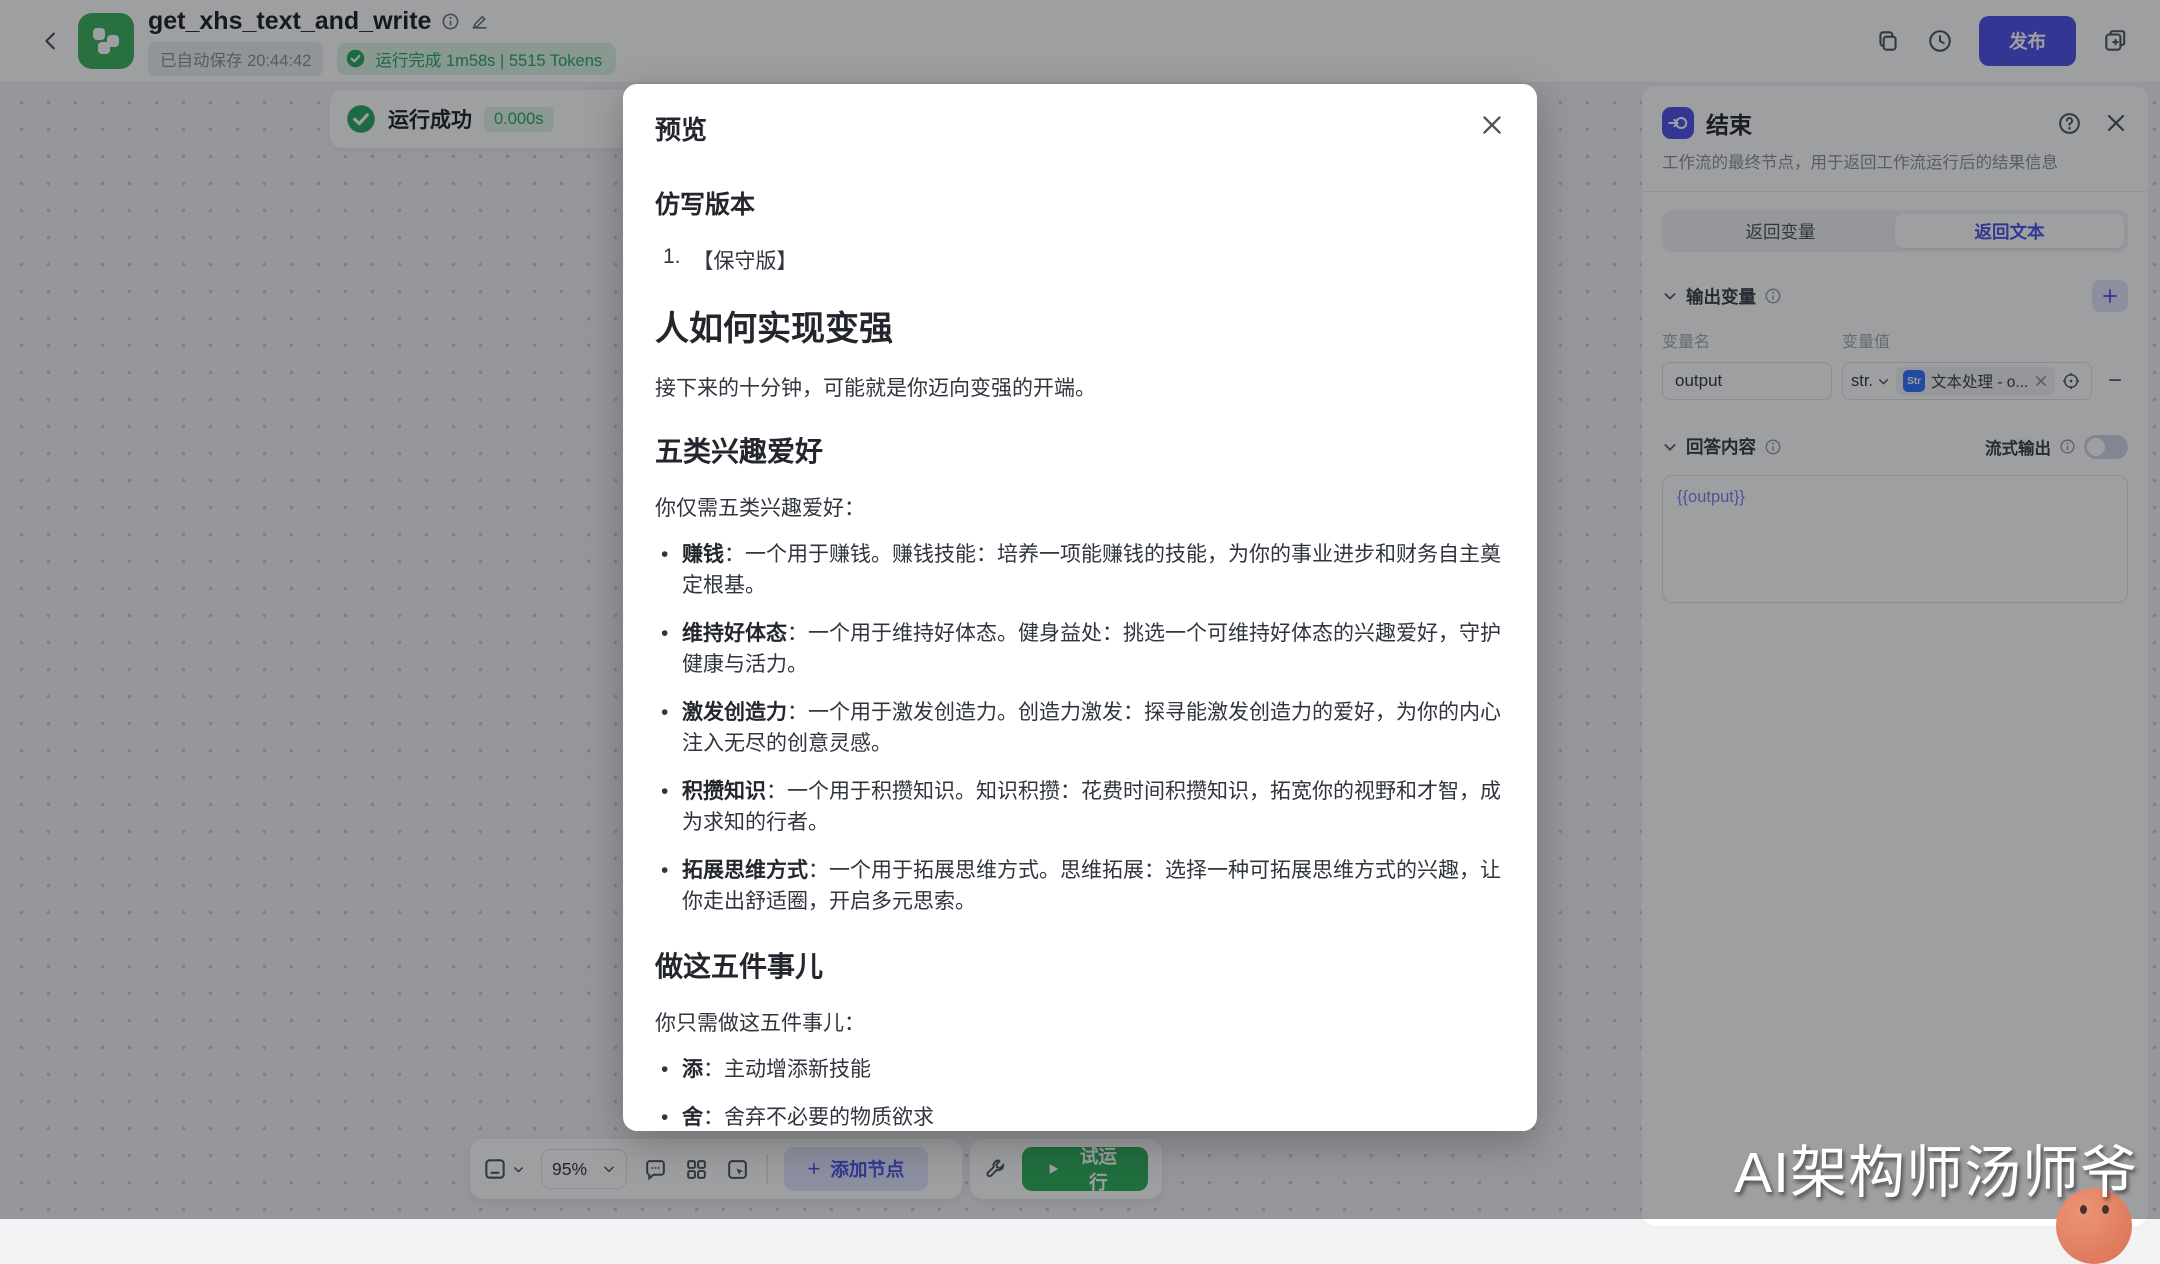 This screenshot has width=2160, height=1264. I want to click on bullet-term: 激发创造力, so click(734, 712).